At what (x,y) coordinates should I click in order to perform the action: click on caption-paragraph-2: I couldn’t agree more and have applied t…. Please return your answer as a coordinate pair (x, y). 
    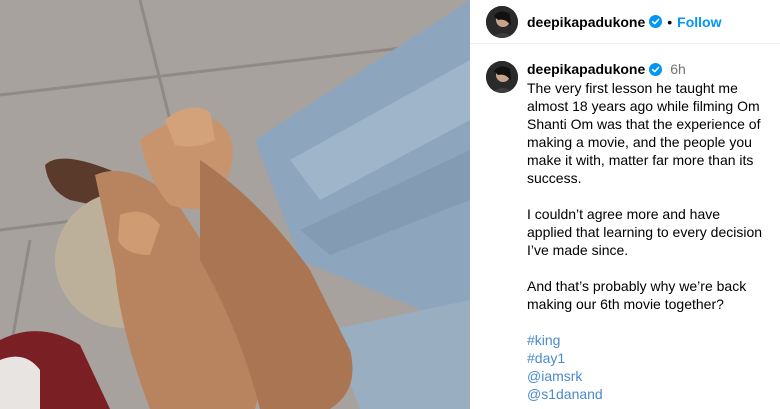
    Looking at the image, I should click on (645, 232).